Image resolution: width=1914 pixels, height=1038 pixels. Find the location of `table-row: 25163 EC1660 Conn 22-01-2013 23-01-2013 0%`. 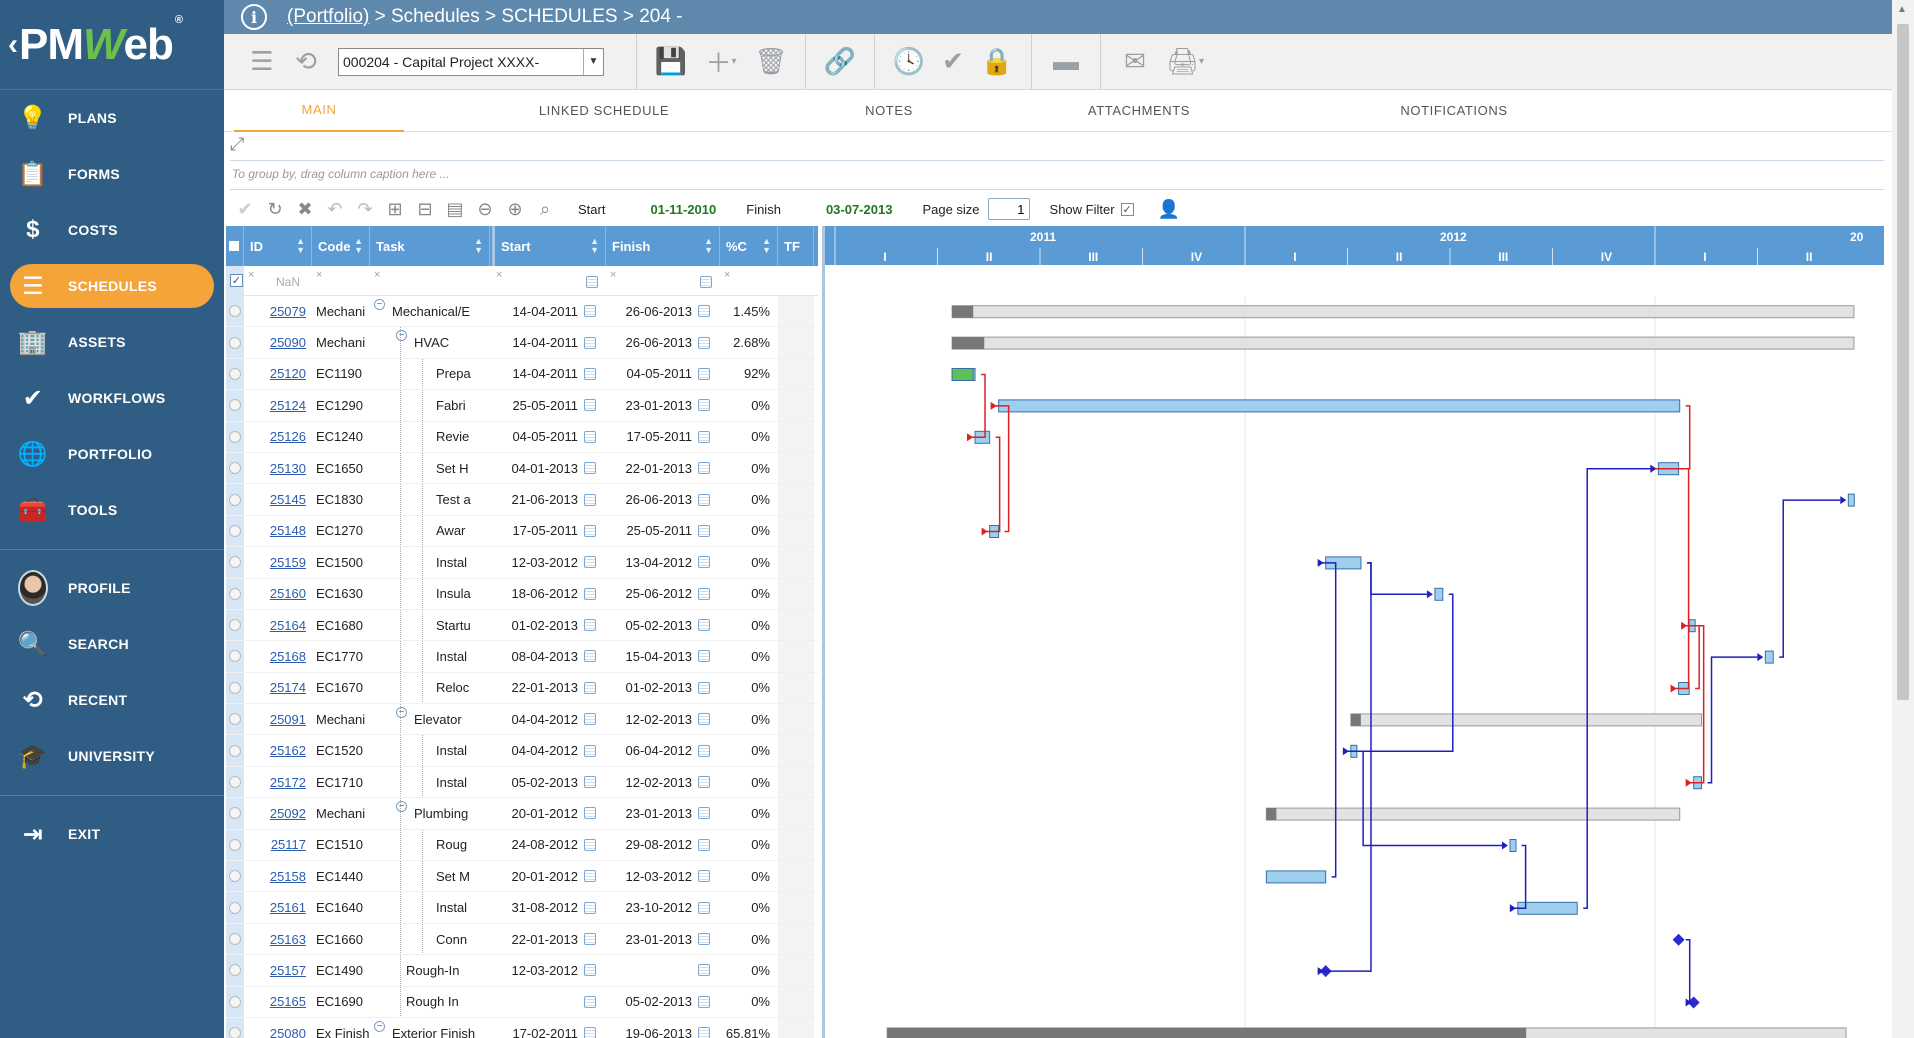

table-row: 25163 EC1660 Conn 22-01-2013 23-01-2013 0% is located at coordinates (522, 939).